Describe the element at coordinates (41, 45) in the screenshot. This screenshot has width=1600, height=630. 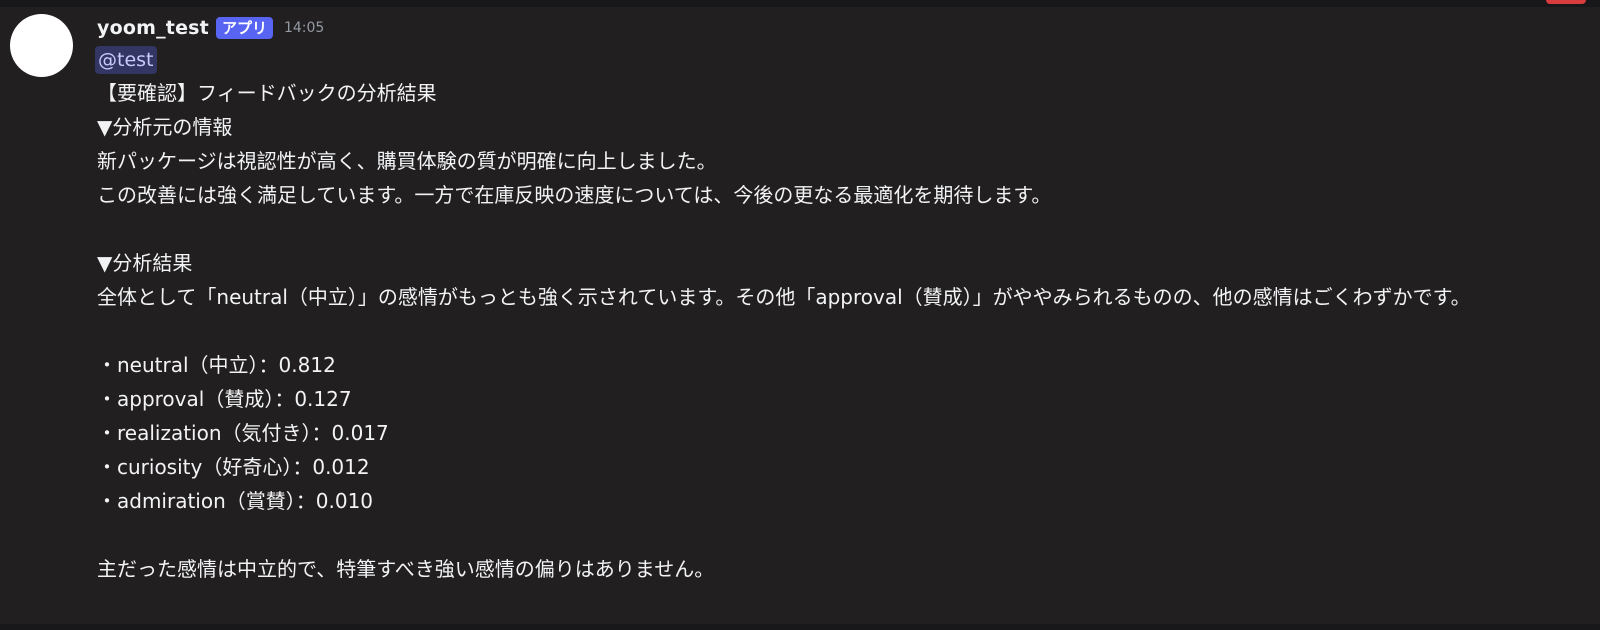
I see `avatar` at that location.